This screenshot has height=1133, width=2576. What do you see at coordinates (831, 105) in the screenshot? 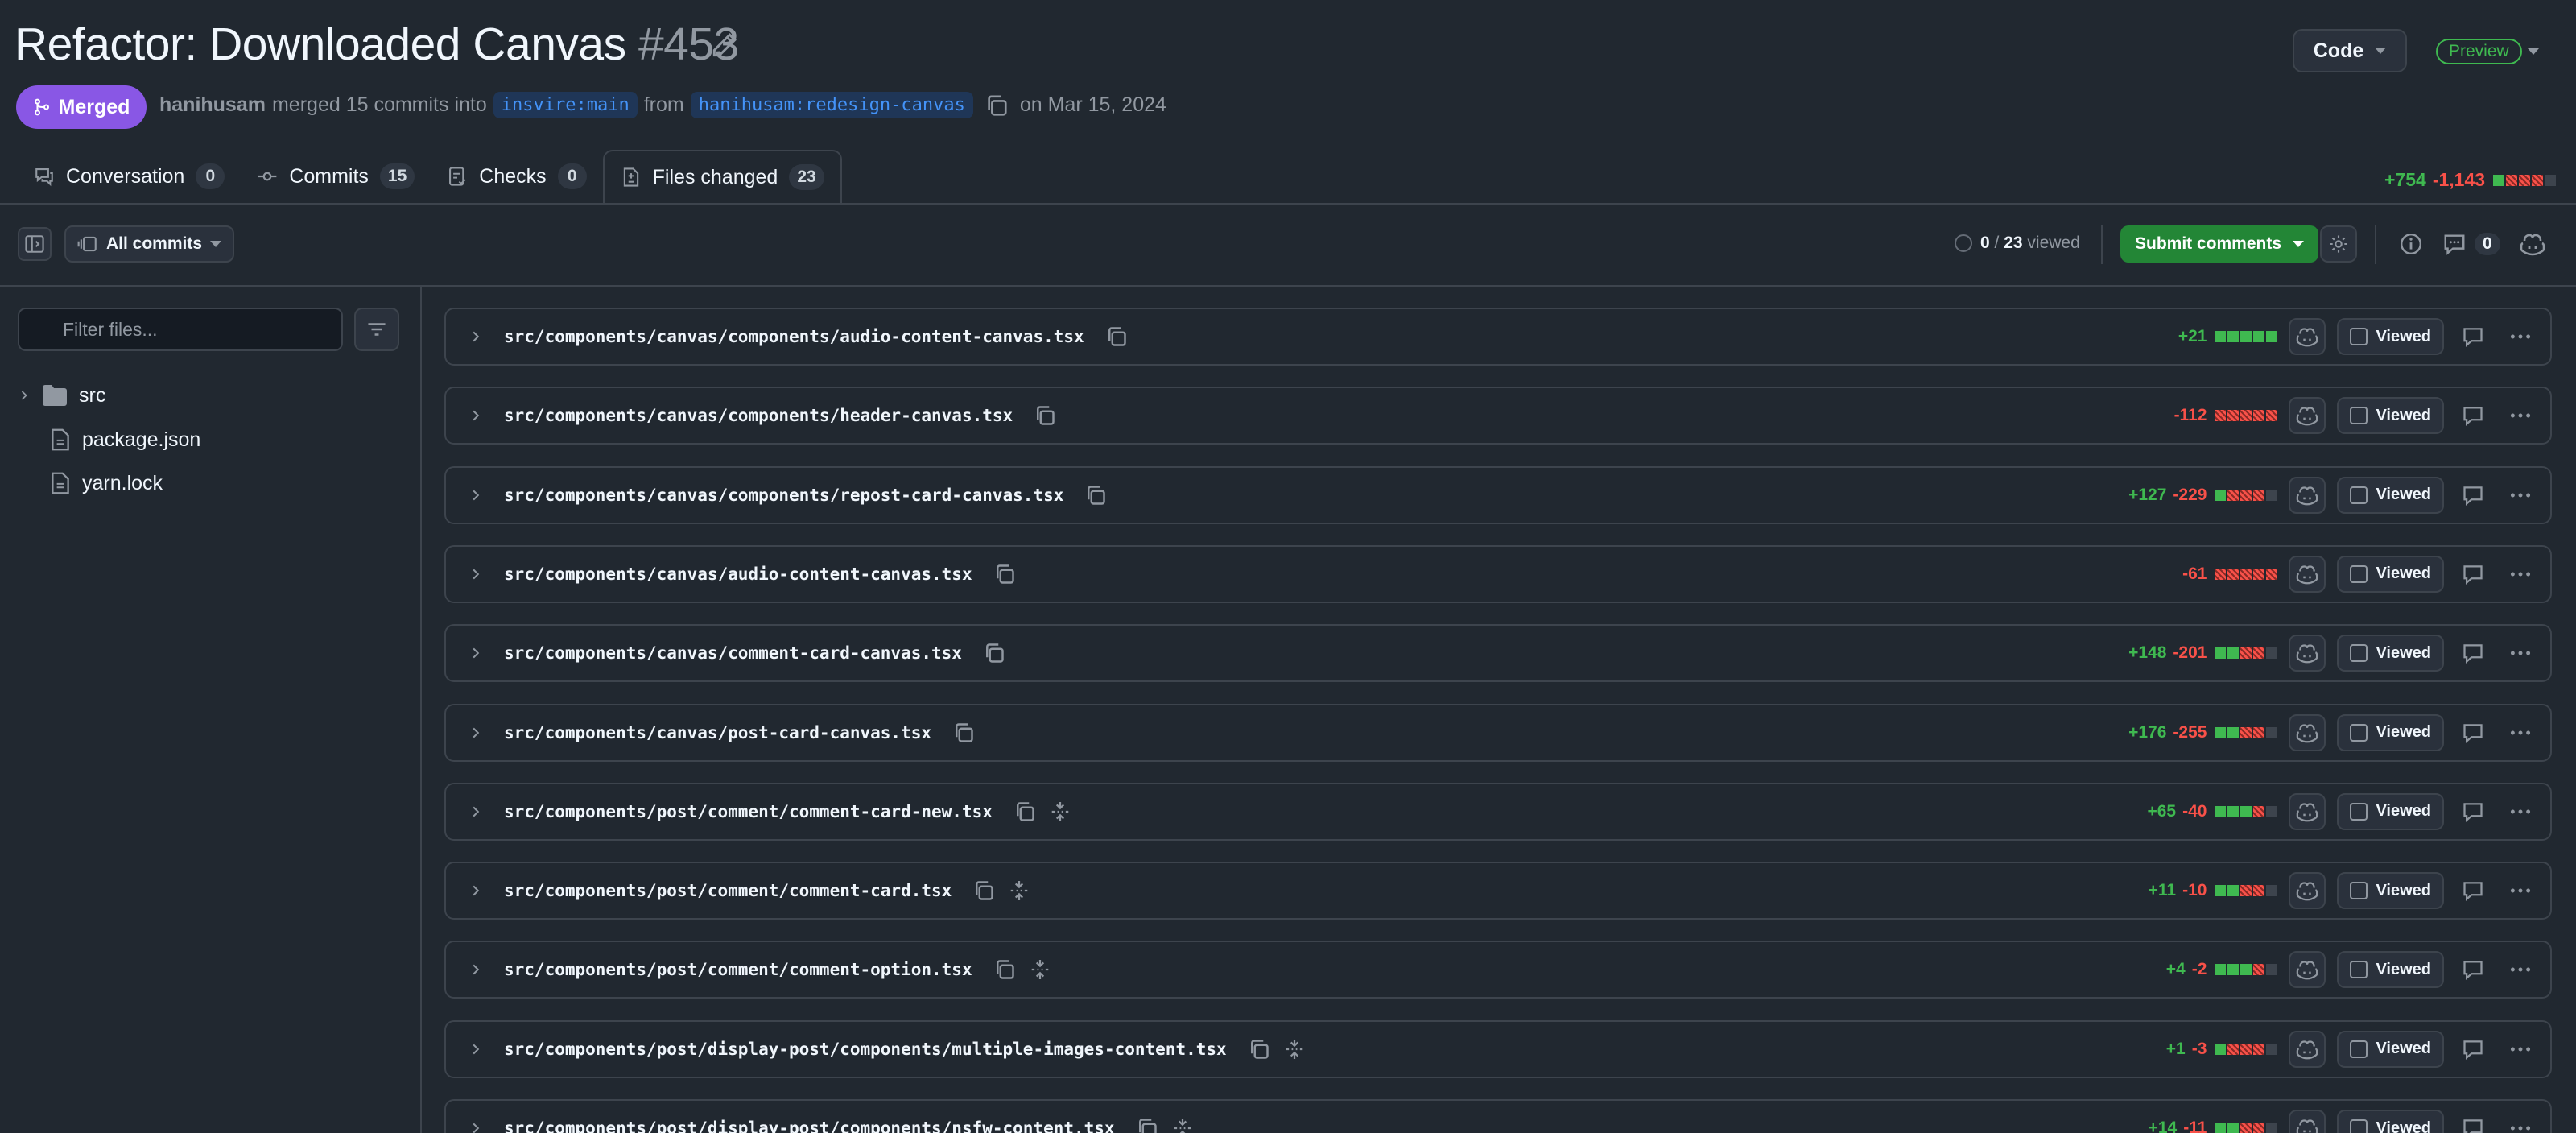
I see `head-branch: hanihusam:redesign-canvas` at bounding box center [831, 105].